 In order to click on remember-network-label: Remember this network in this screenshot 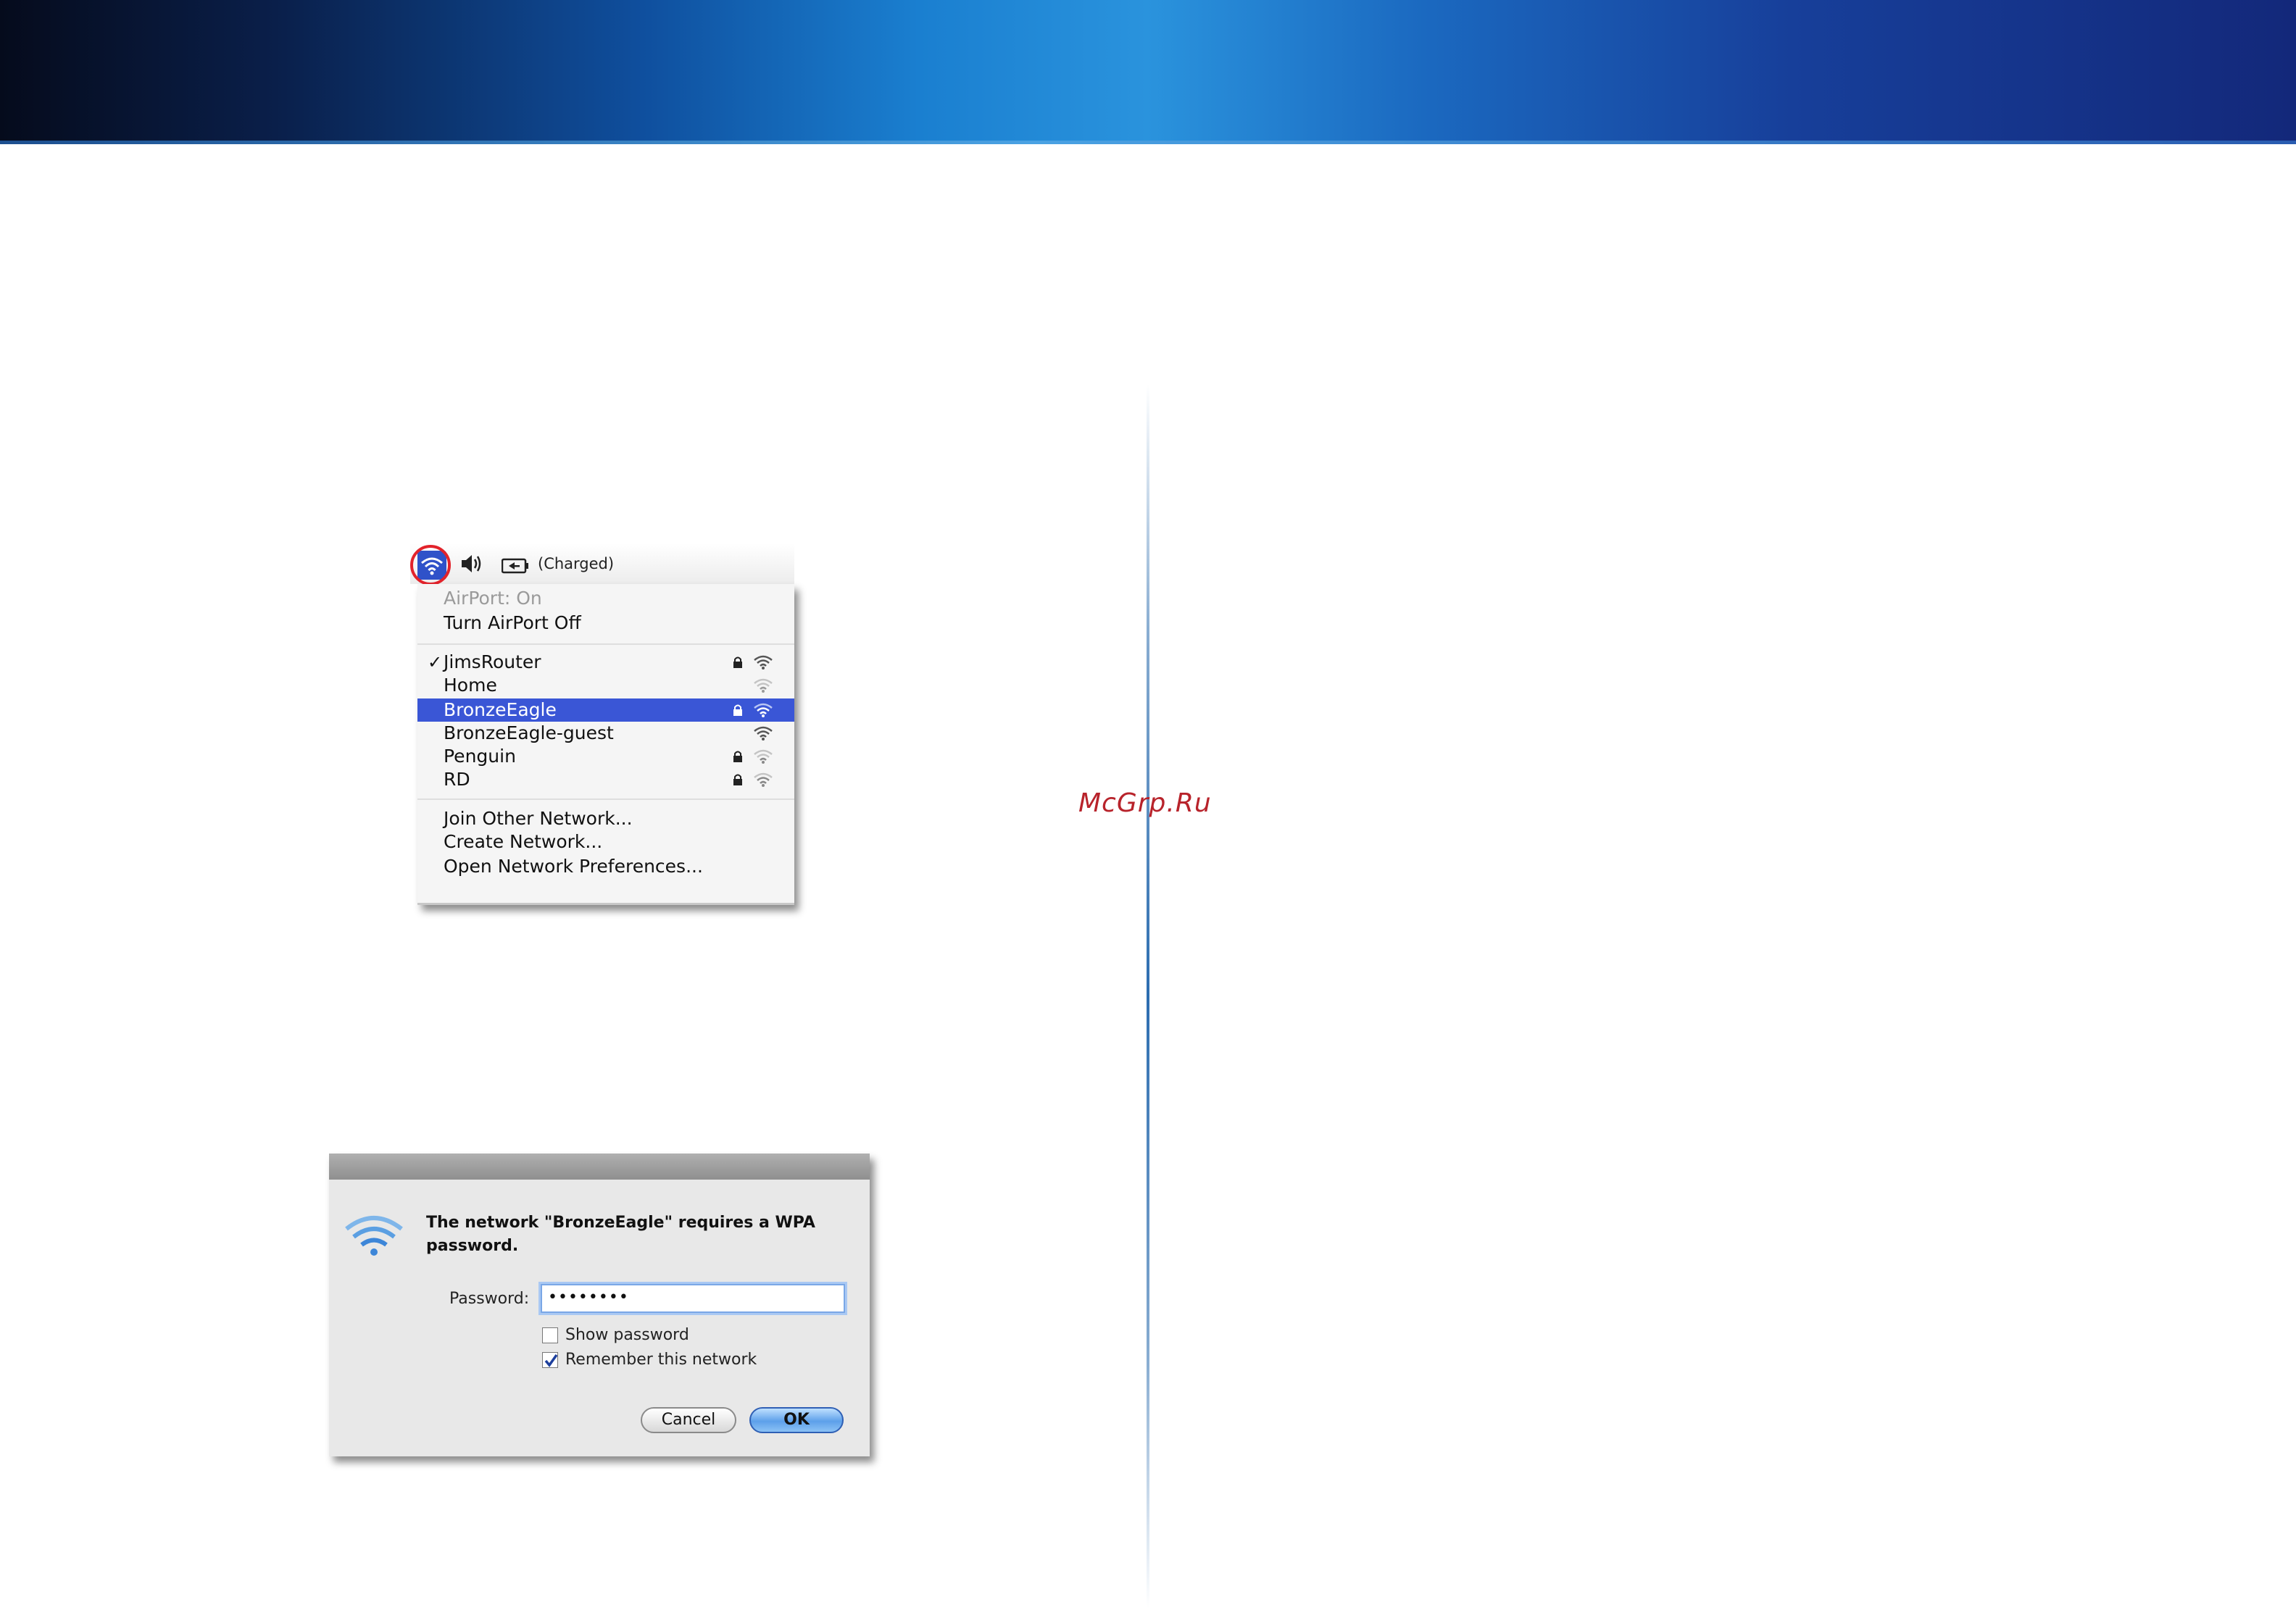, I will do `click(661, 1360)`.